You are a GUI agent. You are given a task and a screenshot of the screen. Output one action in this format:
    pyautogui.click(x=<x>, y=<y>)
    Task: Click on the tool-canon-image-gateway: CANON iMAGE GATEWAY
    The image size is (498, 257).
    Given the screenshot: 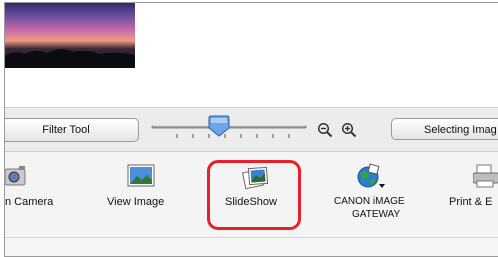 What is the action you would take?
    pyautogui.click(x=371, y=194)
    